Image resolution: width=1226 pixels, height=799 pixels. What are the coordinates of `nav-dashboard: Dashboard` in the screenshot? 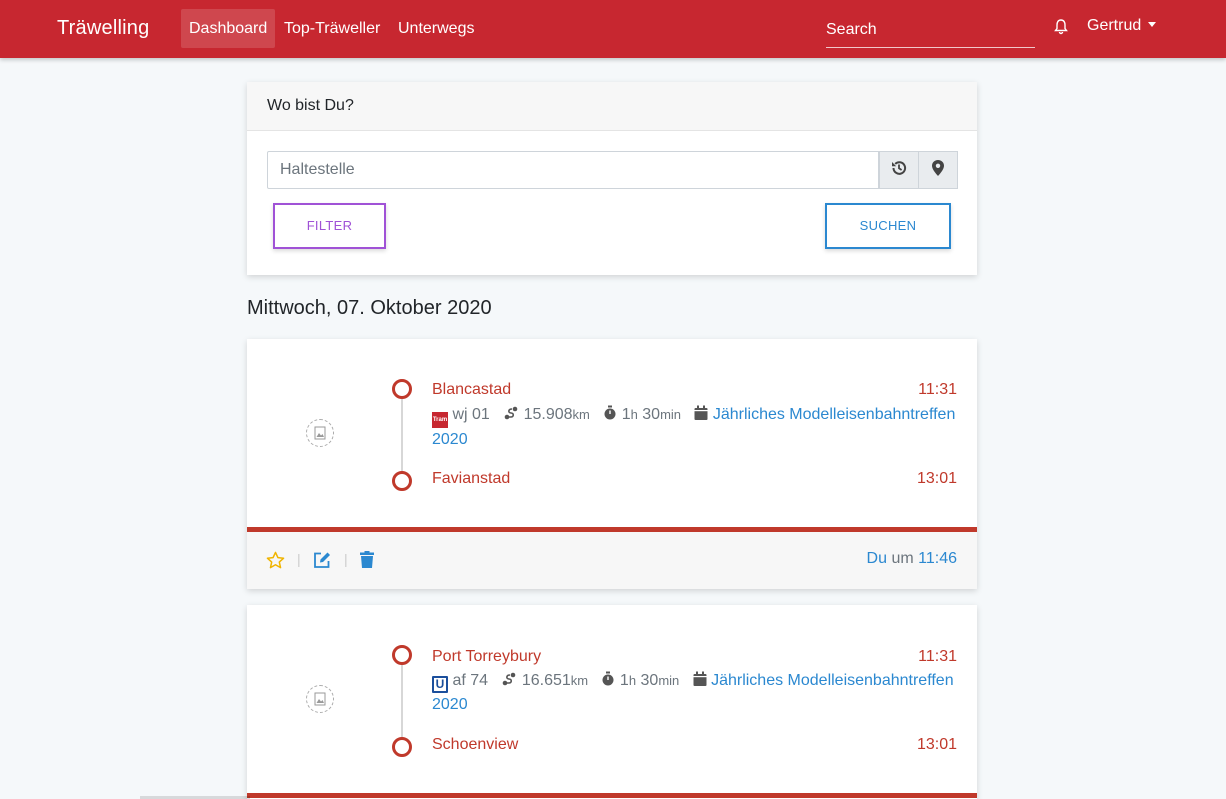 It's located at (228, 28).